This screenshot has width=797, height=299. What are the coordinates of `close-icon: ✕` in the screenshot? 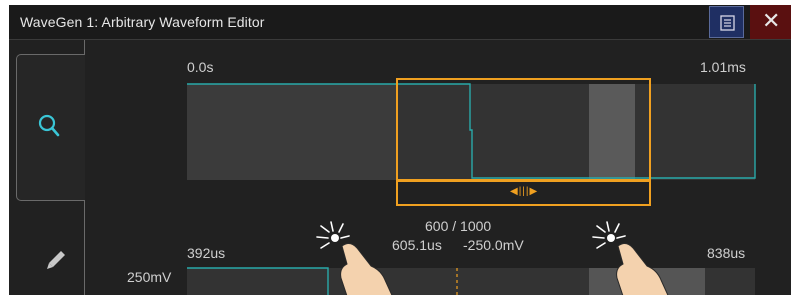 It's located at (771, 20).